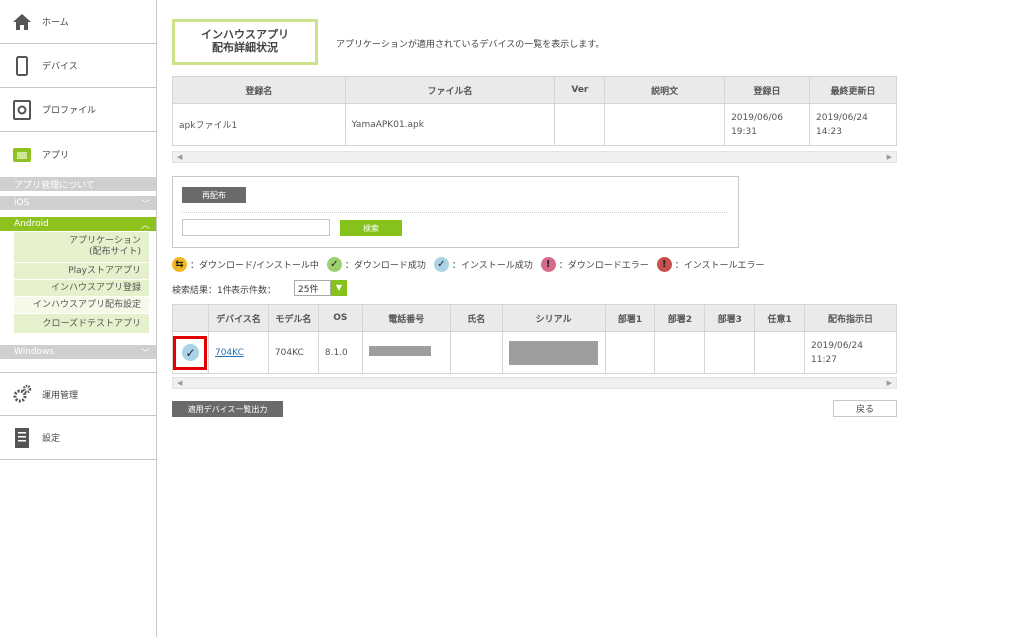 The height and width of the screenshot is (637, 1024). I want to click on downloading-icon: ⇆, so click(179, 264).